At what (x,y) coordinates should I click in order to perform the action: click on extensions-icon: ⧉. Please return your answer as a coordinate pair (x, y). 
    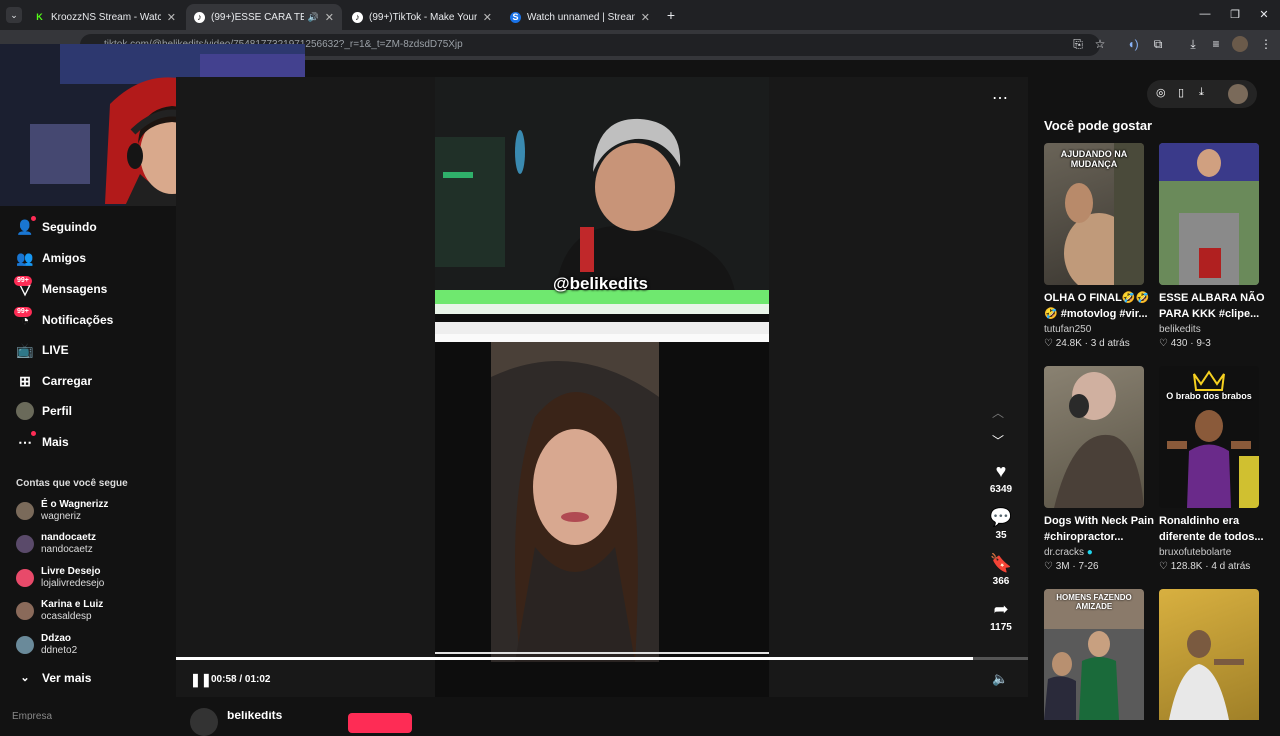
    Looking at the image, I should click on (1158, 44).